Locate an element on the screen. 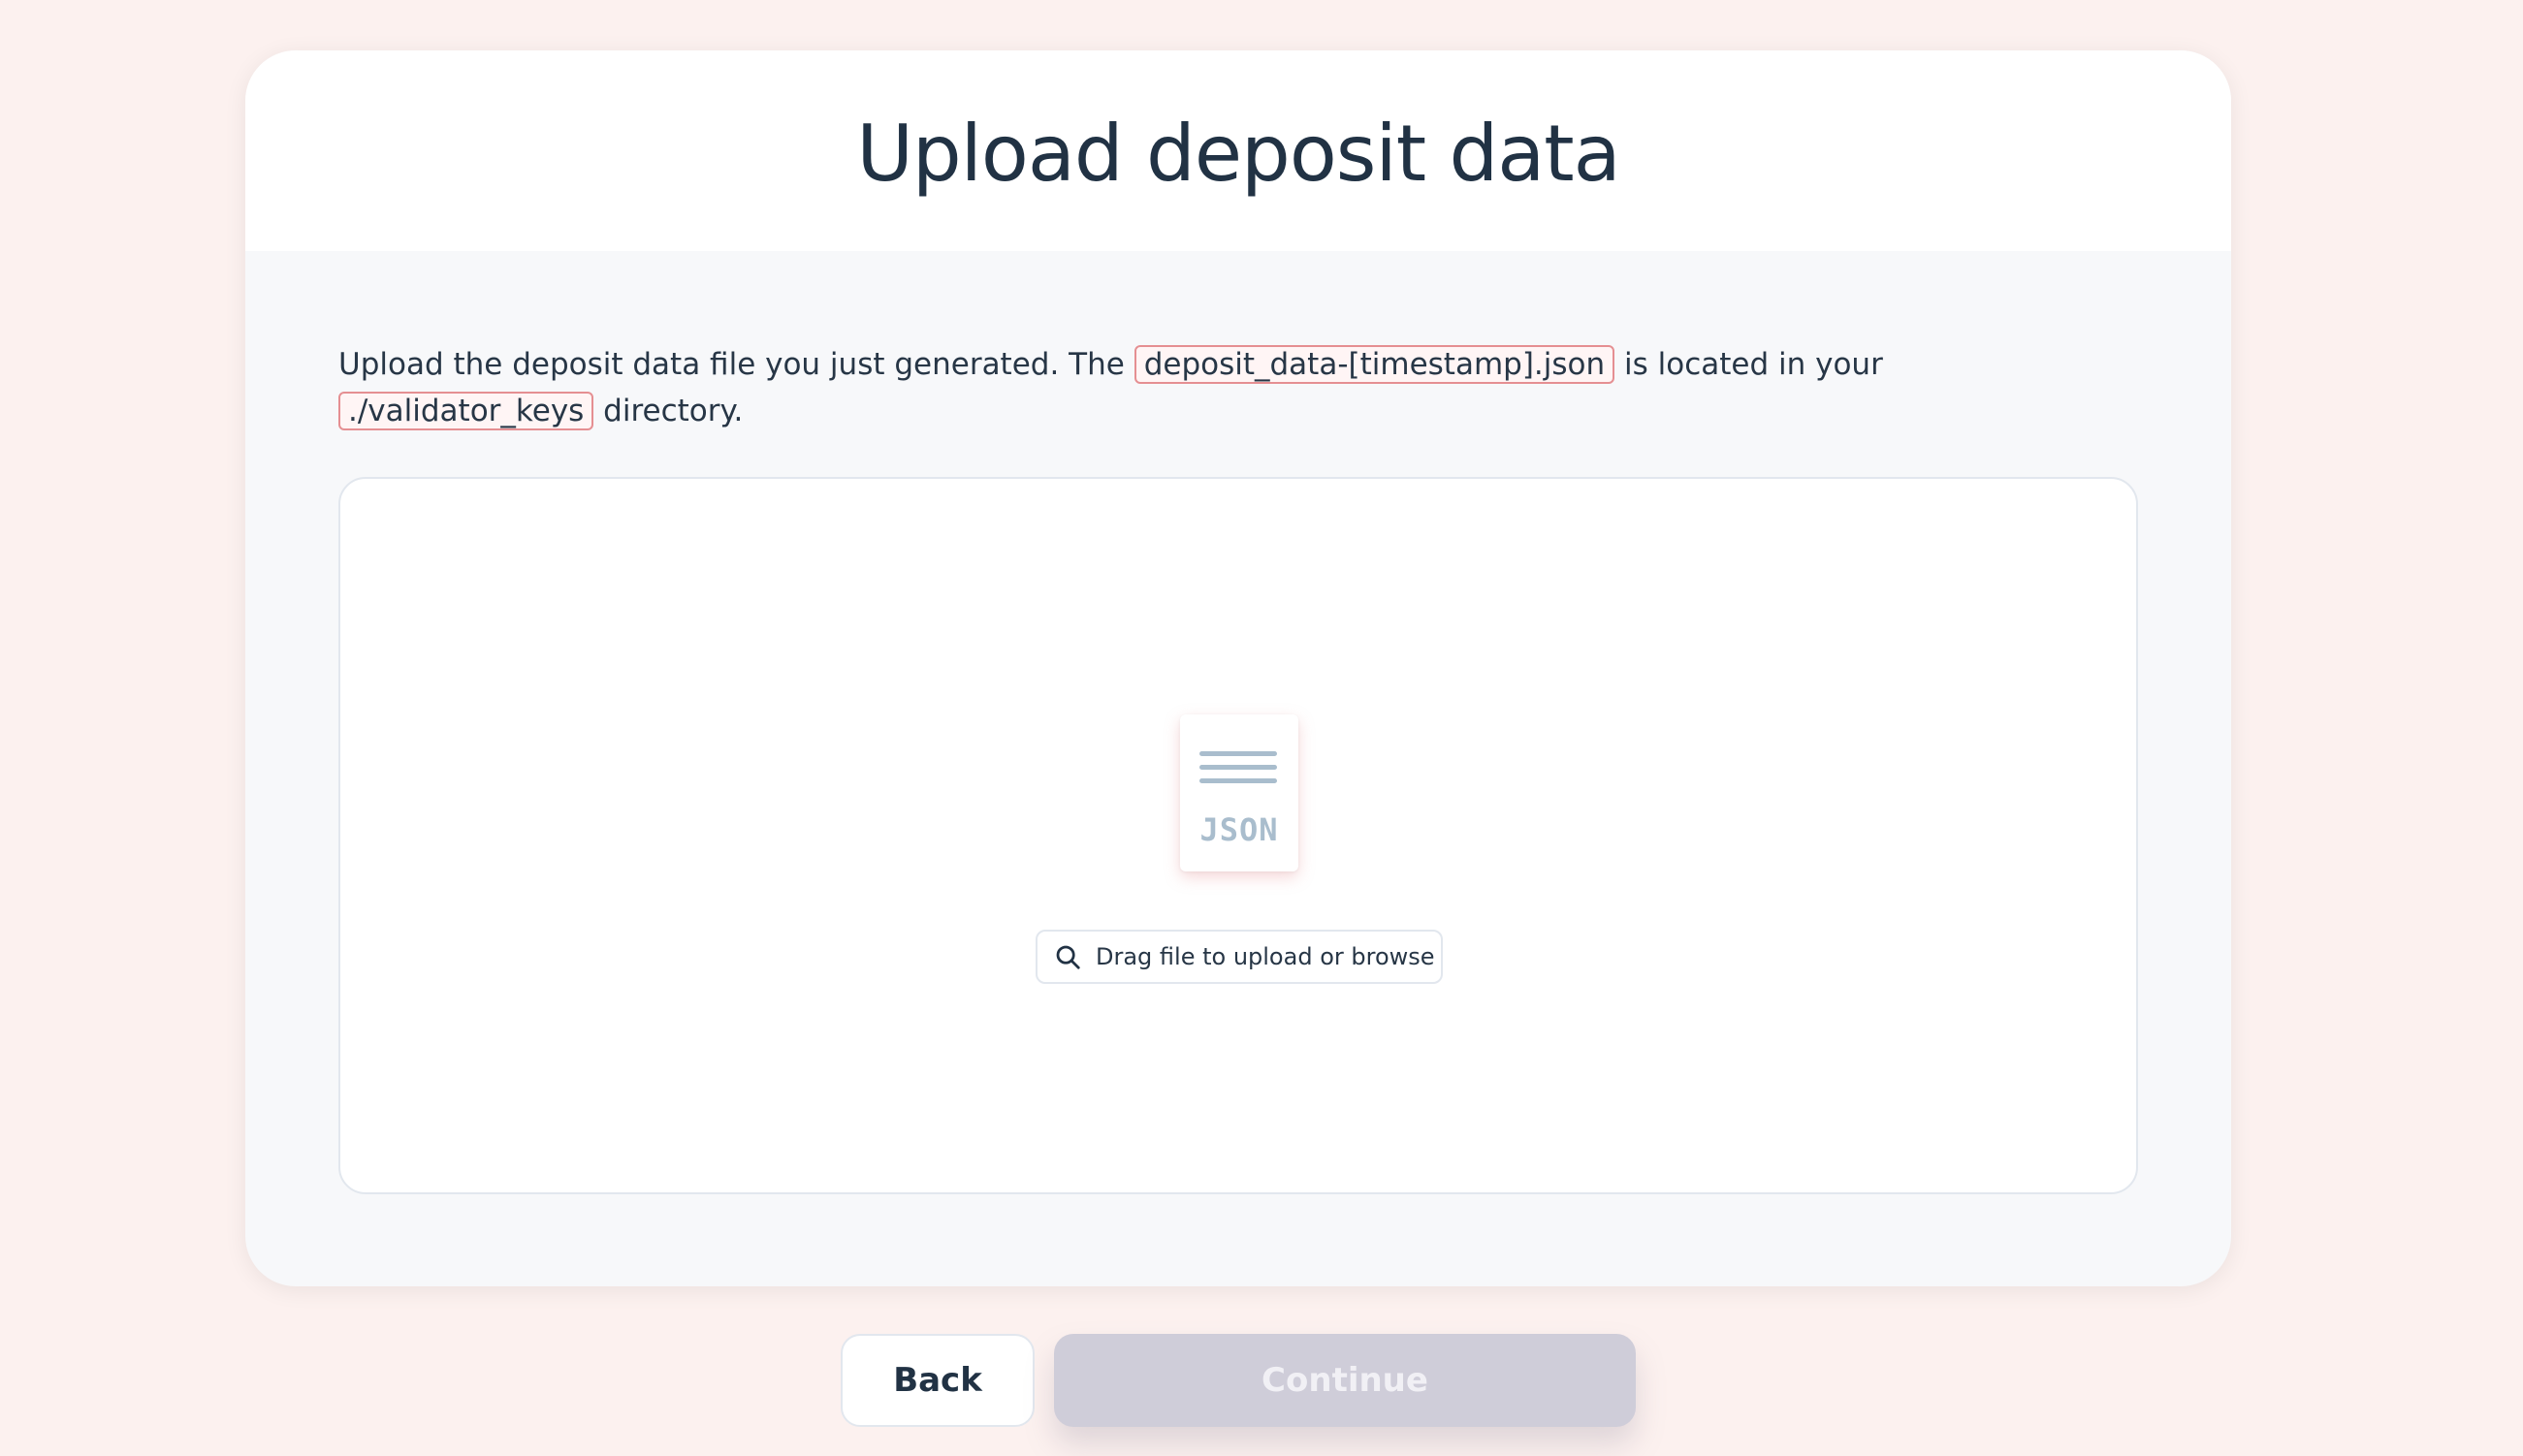  page-title: Upload deposit data is located at coordinates (1238, 154).